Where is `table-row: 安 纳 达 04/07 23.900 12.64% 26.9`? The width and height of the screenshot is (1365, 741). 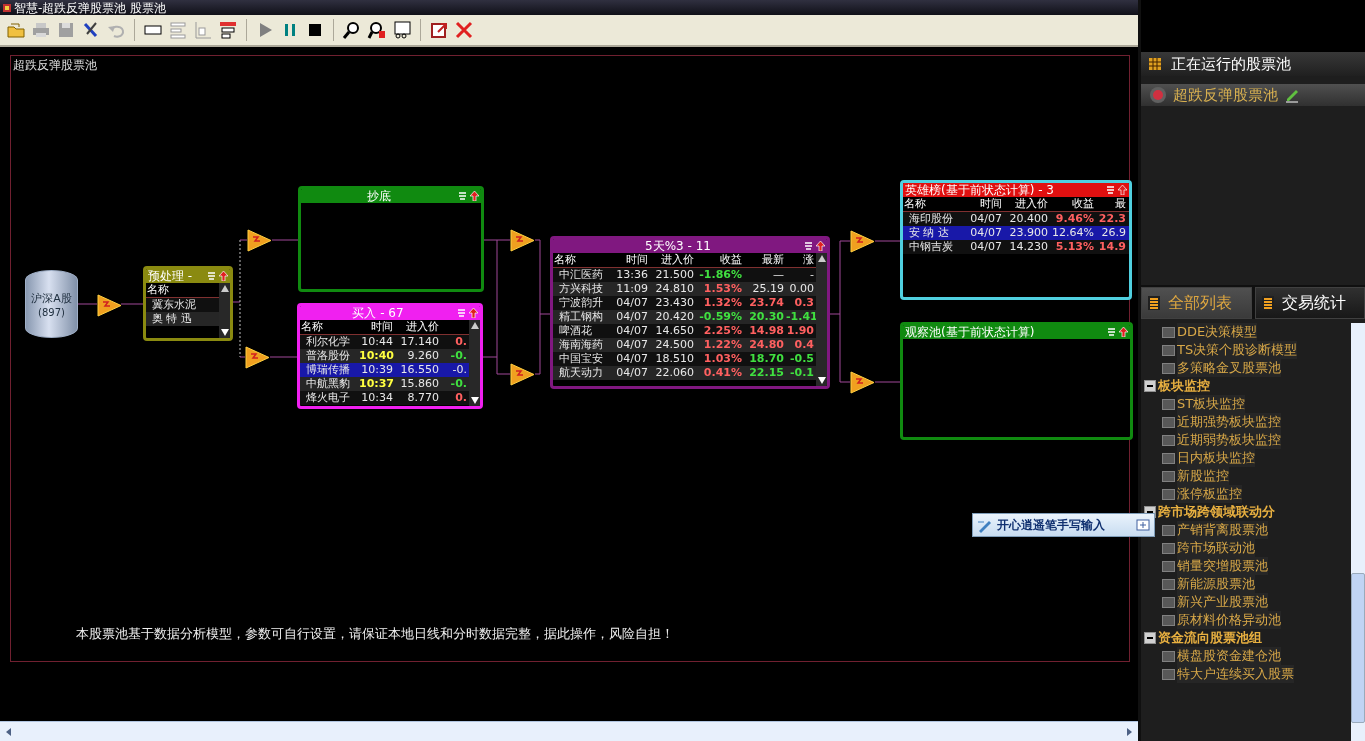
table-row: 安 纳 达 04/07 23.900 12.64% 26.9 is located at coordinates (1016, 233).